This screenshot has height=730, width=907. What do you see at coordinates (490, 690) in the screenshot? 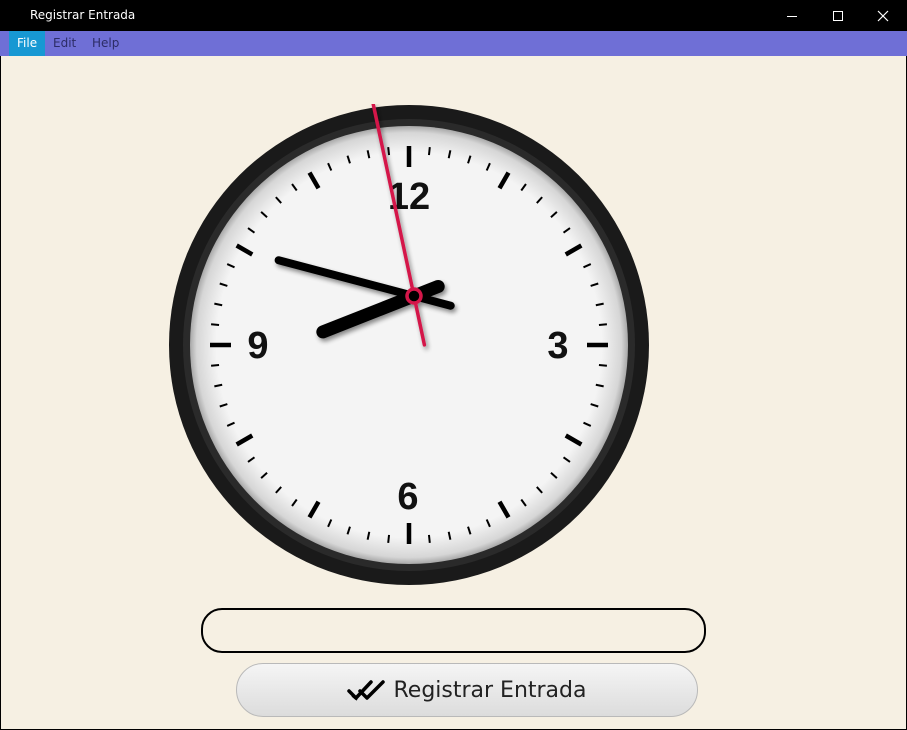
I see `register-button-label: Registrar Entrada` at bounding box center [490, 690].